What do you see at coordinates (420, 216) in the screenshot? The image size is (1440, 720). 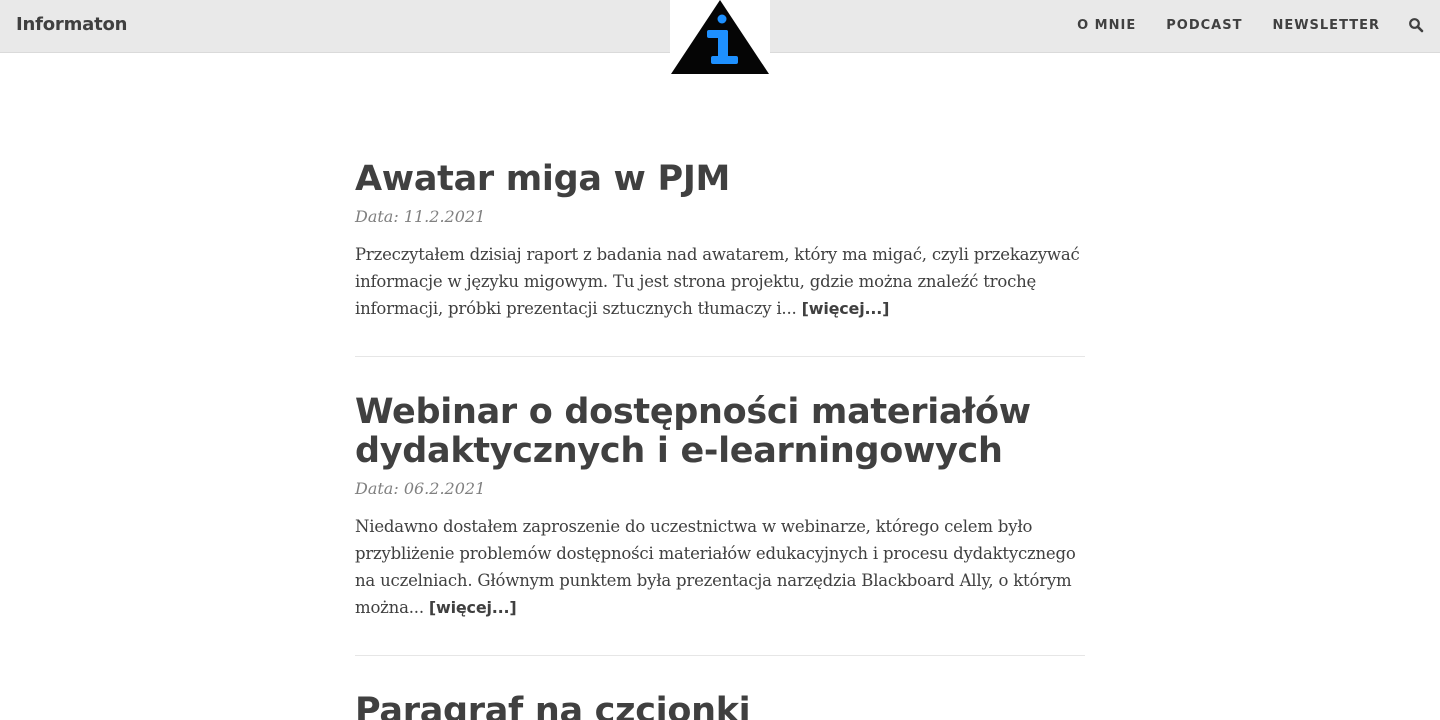 I see `post-date: Data: 11.2.2021` at bounding box center [420, 216].